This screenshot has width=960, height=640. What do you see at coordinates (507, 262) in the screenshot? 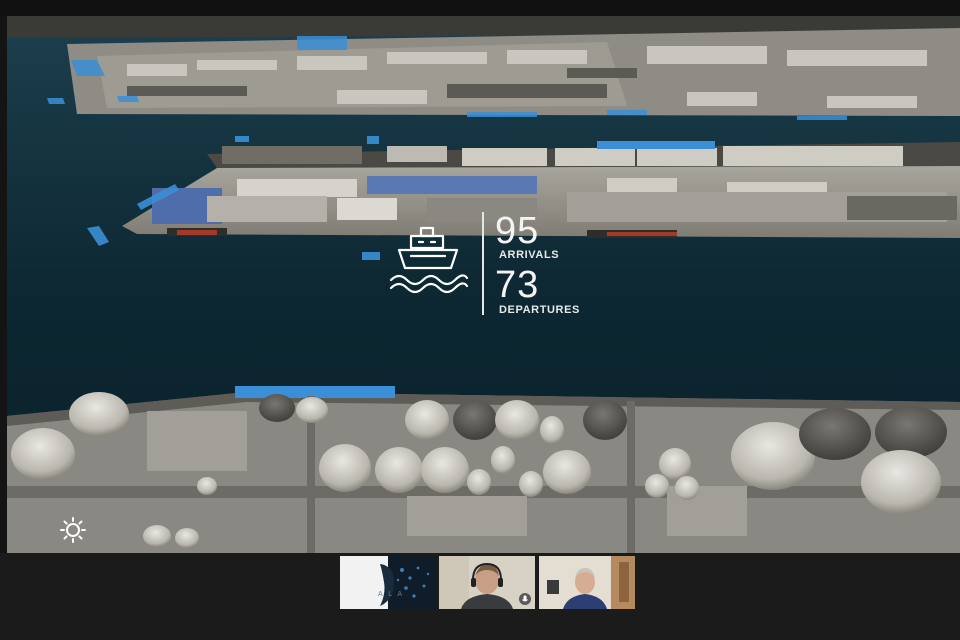
I see `port-traffic-overlay: 95 ARRIVALS 73 DEPARTURES` at bounding box center [507, 262].